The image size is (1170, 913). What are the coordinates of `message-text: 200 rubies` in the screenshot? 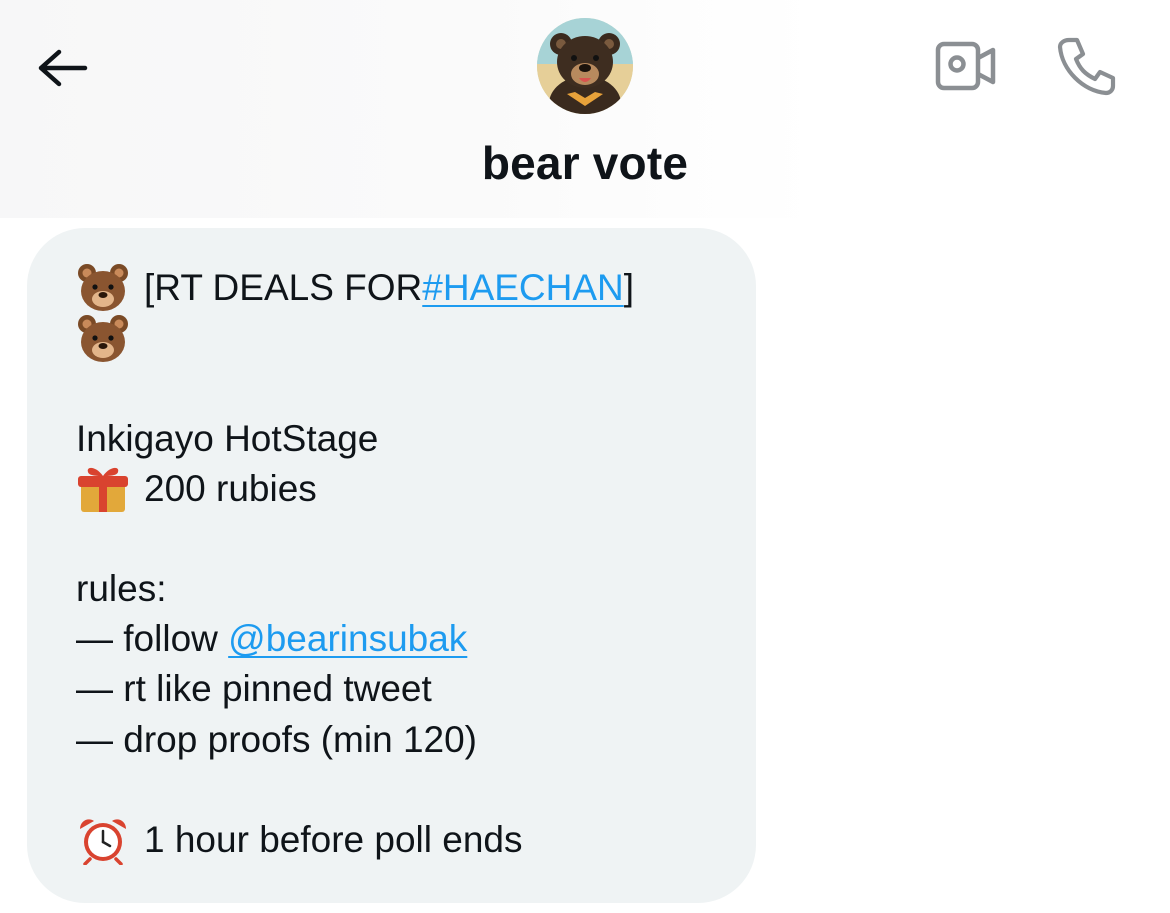 It's located at (230, 488).